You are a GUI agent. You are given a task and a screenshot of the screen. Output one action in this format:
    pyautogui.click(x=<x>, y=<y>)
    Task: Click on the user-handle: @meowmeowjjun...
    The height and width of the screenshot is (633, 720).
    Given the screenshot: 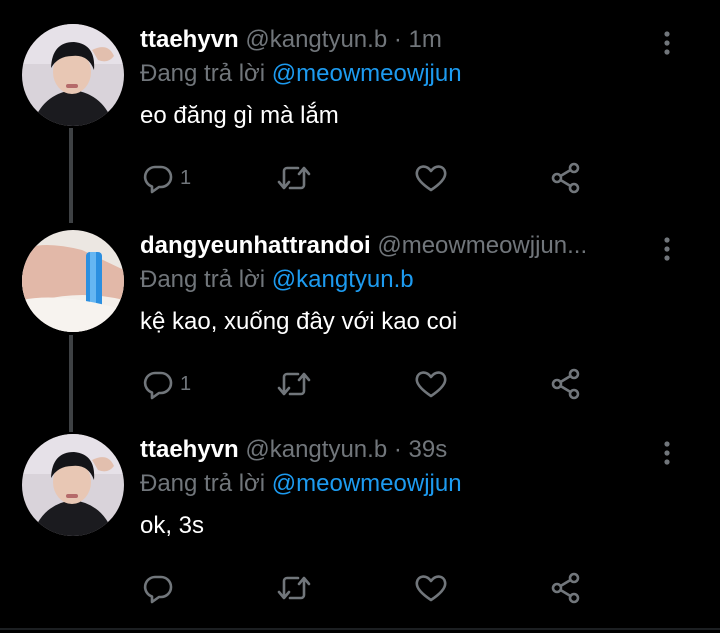 What is the action you would take?
    pyautogui.click(x=482, y=245)
    